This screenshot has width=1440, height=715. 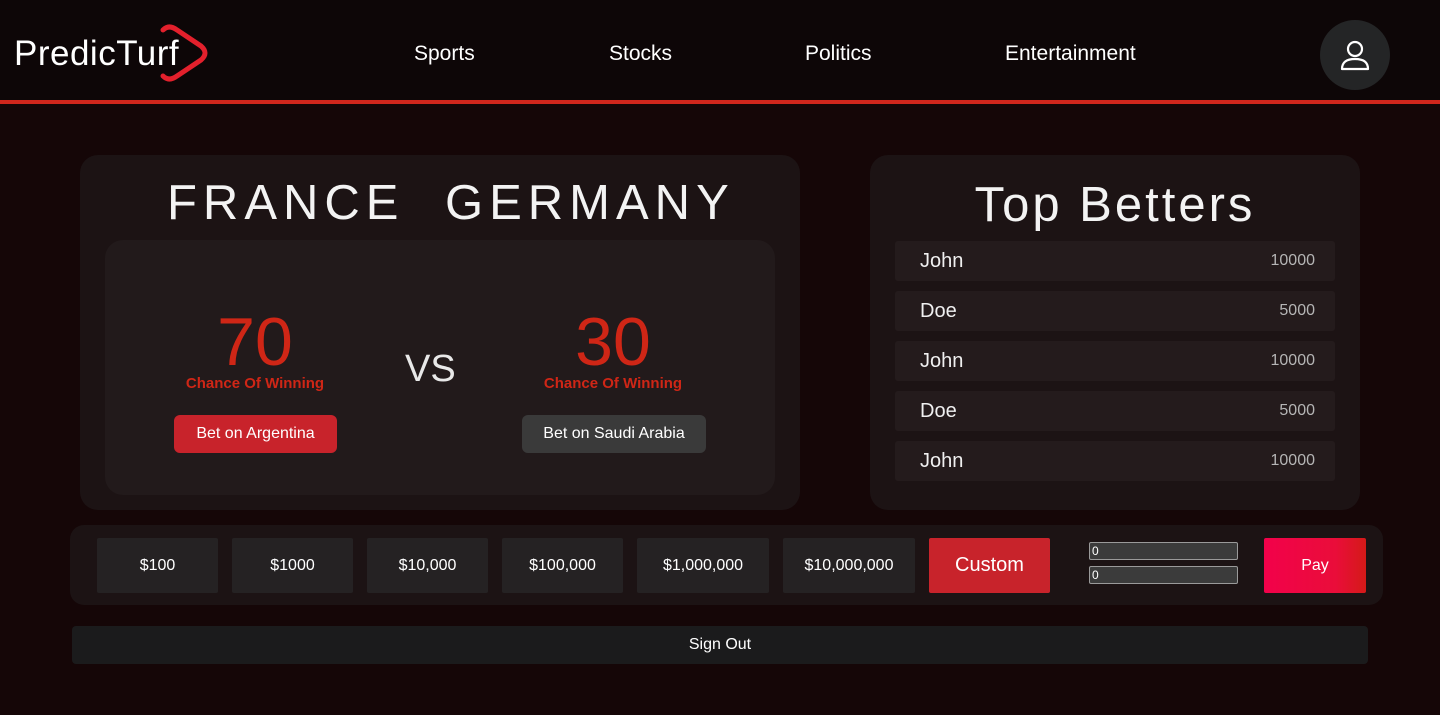 I want to click on top-betters-title: Top Betters, so click(x=1115, y=205).